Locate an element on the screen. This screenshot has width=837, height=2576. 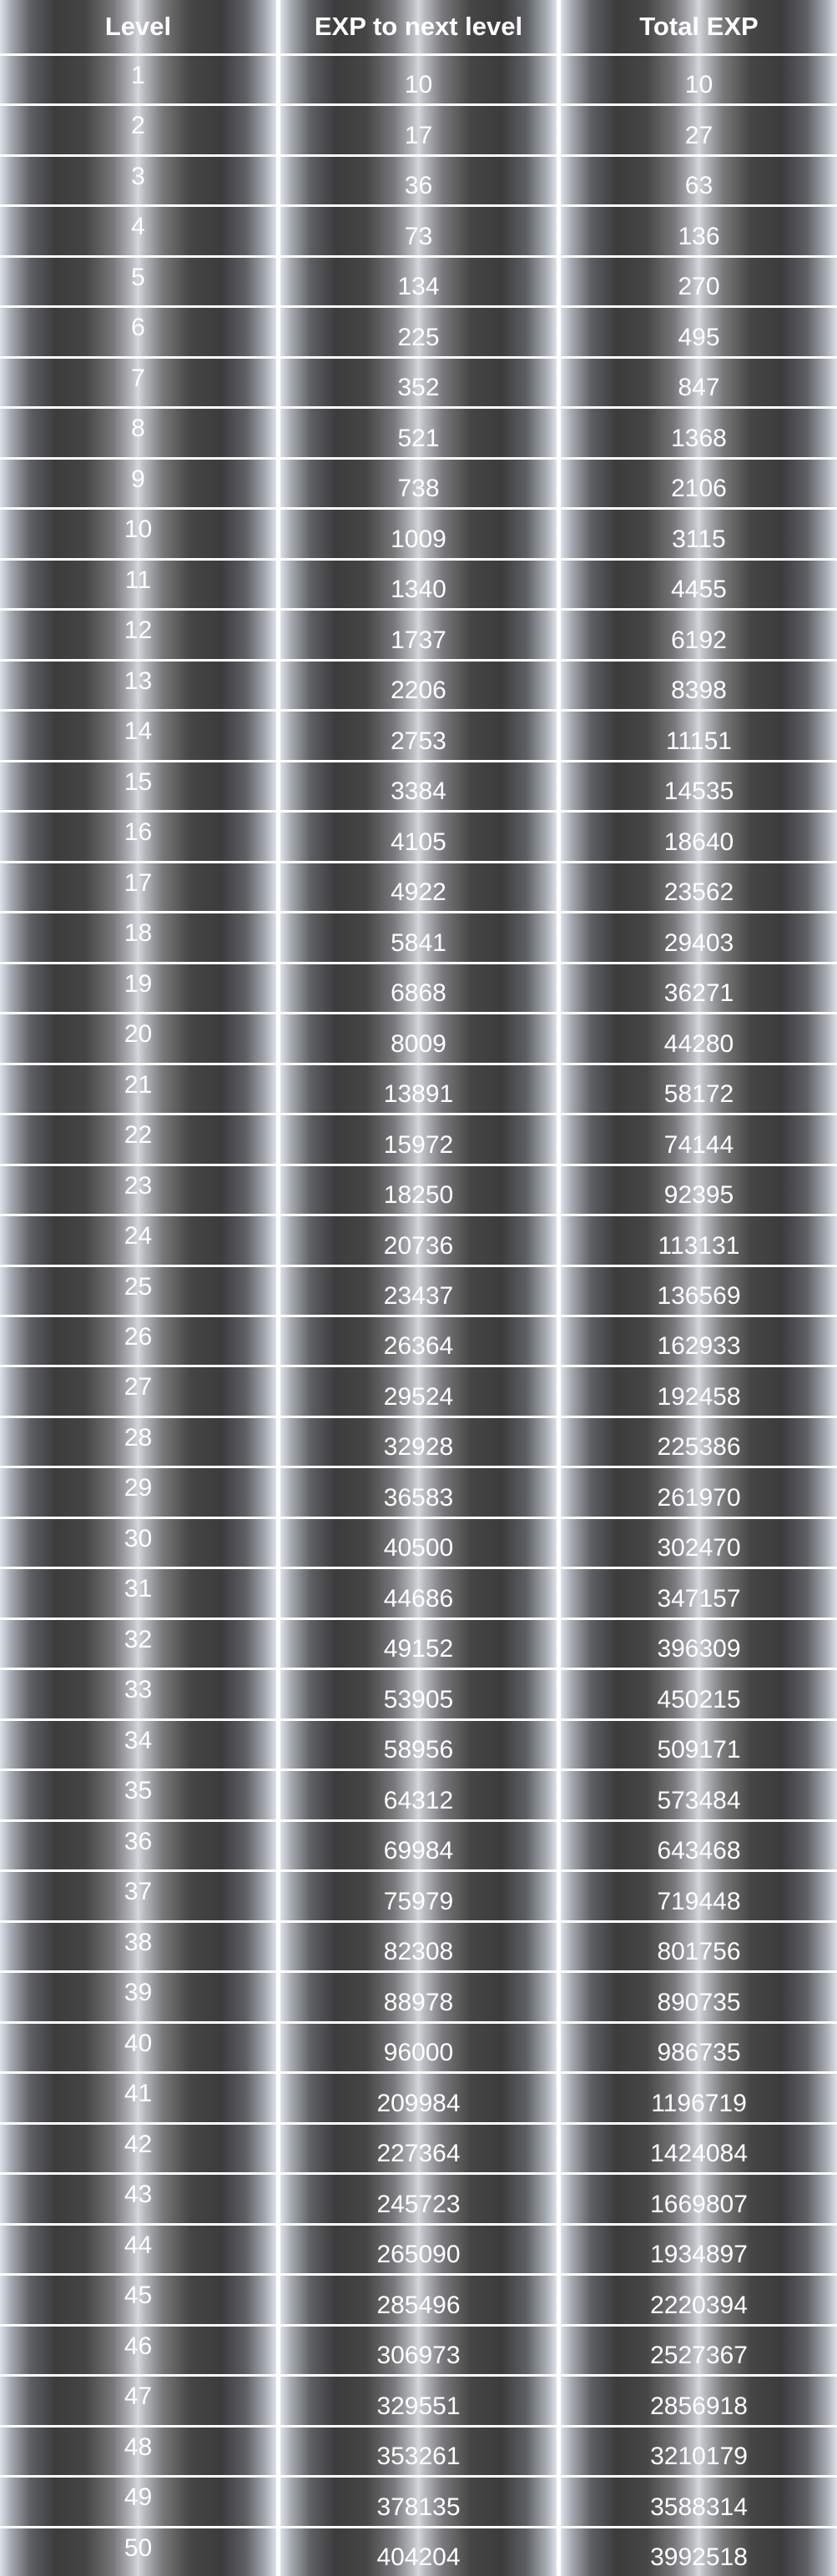
exp-to-next-cell: 96000 is located at coordinates (418, 2047).